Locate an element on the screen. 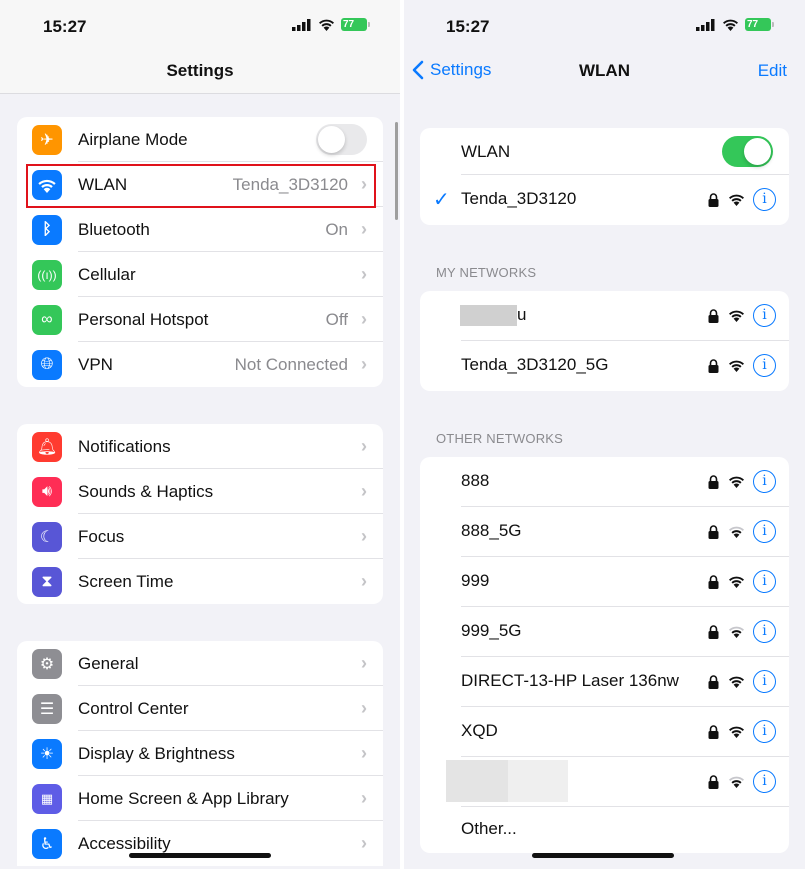  airplane-mode-toggle is located at coordinates (341, 139).